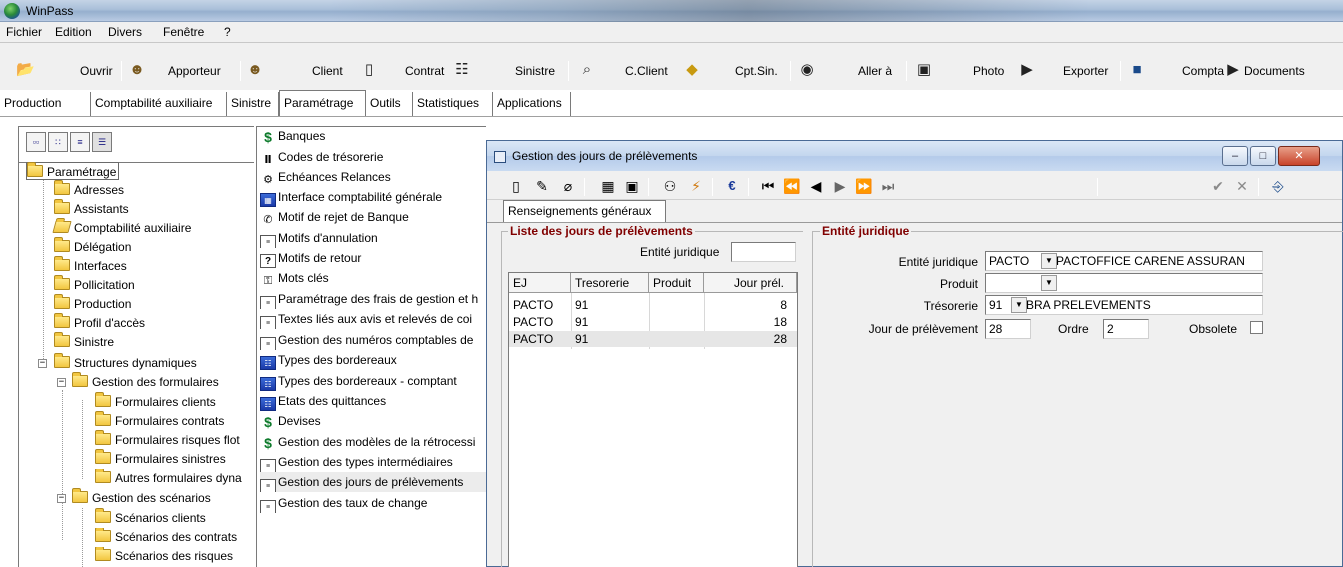 The image size is (1343, 567). What do you see at coordinates (373, 258) in the screenshot?
I see `list-item-motifs-retour: ? Motifs de retour` at bounding box center [373, 258].